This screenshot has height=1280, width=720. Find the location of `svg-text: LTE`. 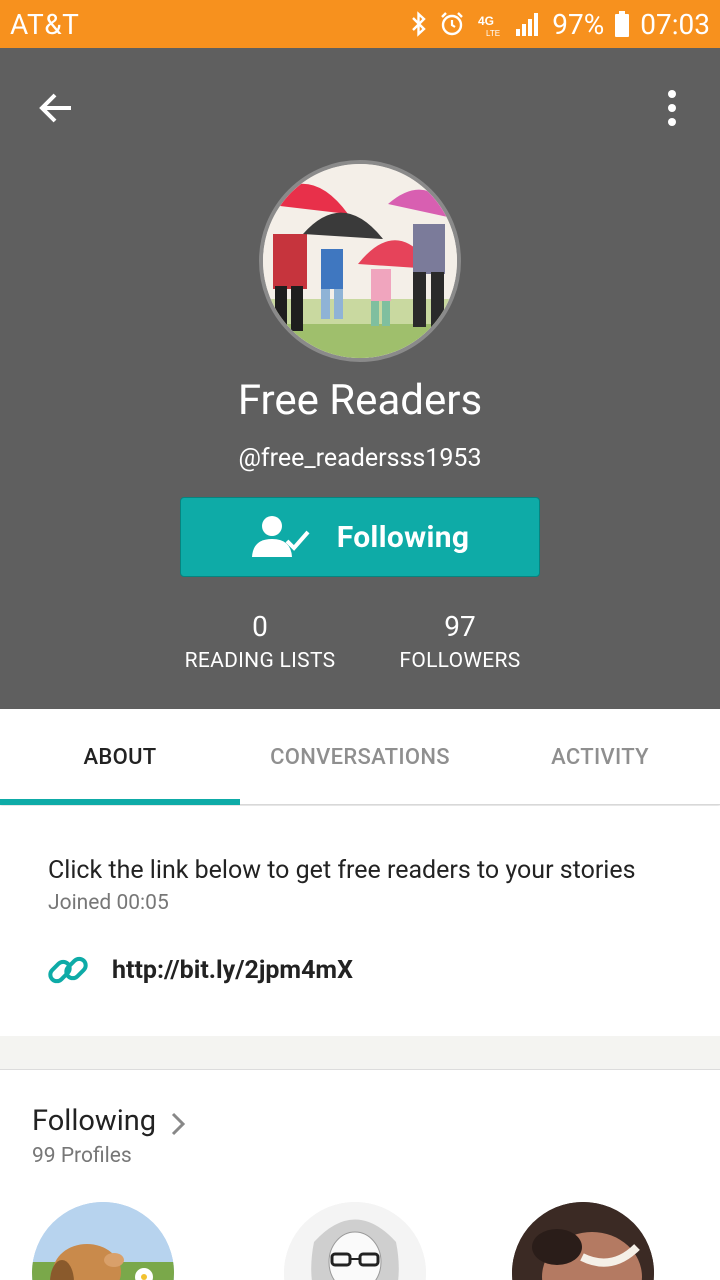

svg-text: LTE is located at coordinates (493, 33).